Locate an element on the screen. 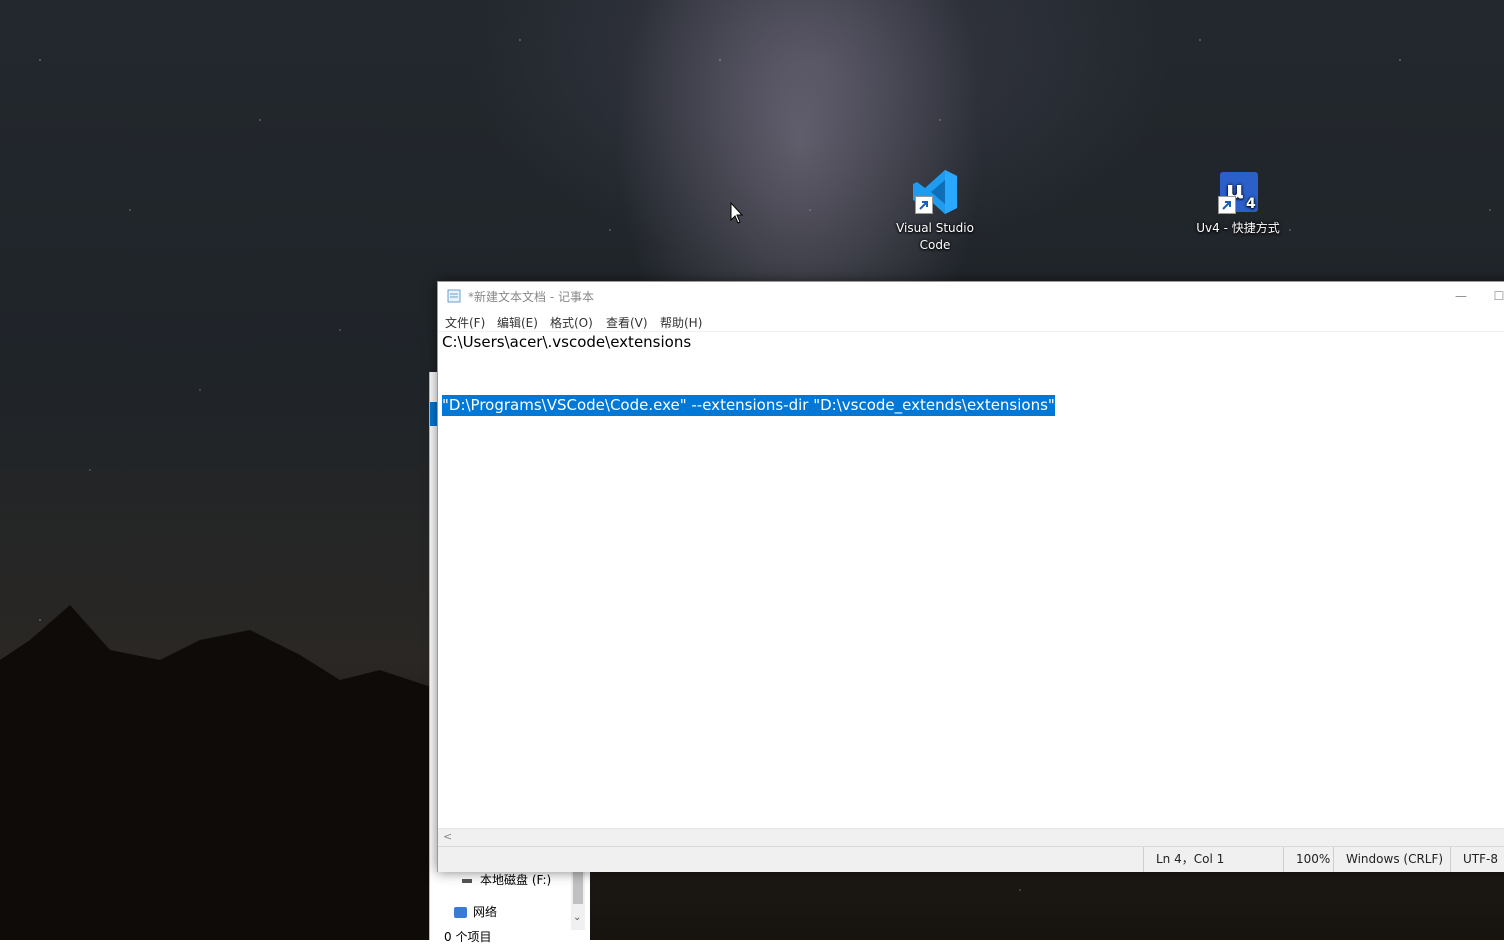 The image size is (1504, 945). explorer-scrollbar: ⌄ is located at coordinates (578, 901).